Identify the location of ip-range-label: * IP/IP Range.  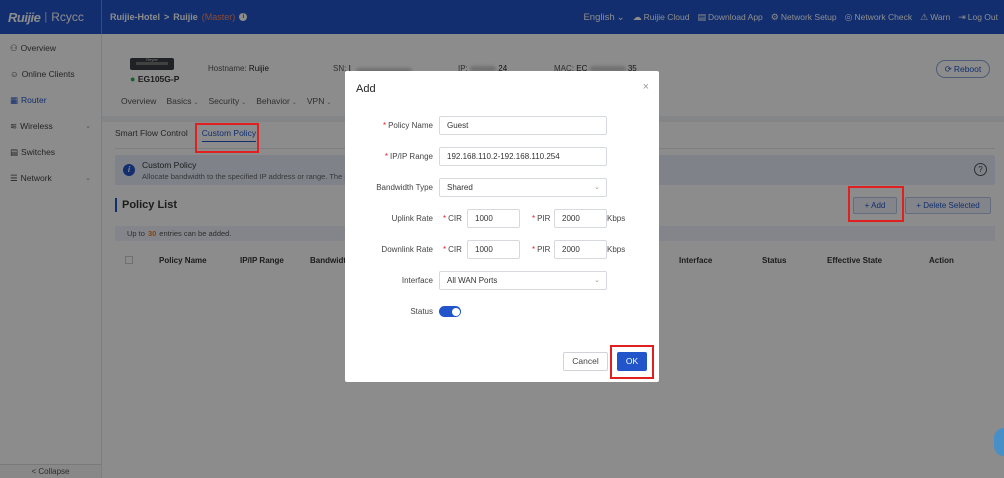
(409, 156).